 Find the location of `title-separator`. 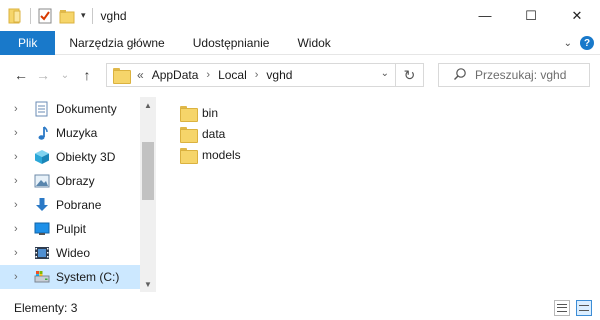

title-separator is located at coordinates (92, 15).